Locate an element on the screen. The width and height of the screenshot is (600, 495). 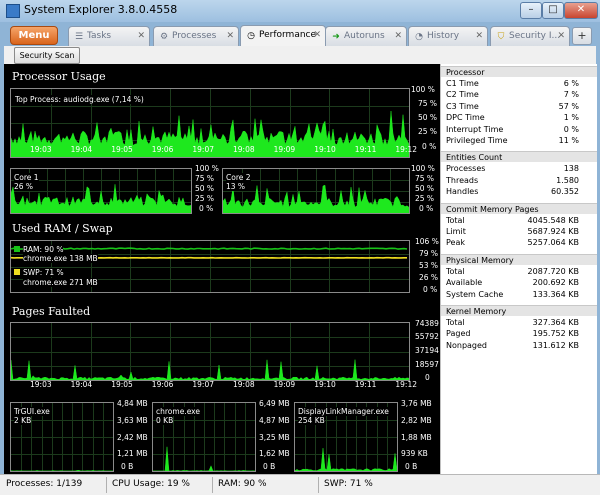
stats-row: C2 Time 7 % is located at coordinates (519, 94).